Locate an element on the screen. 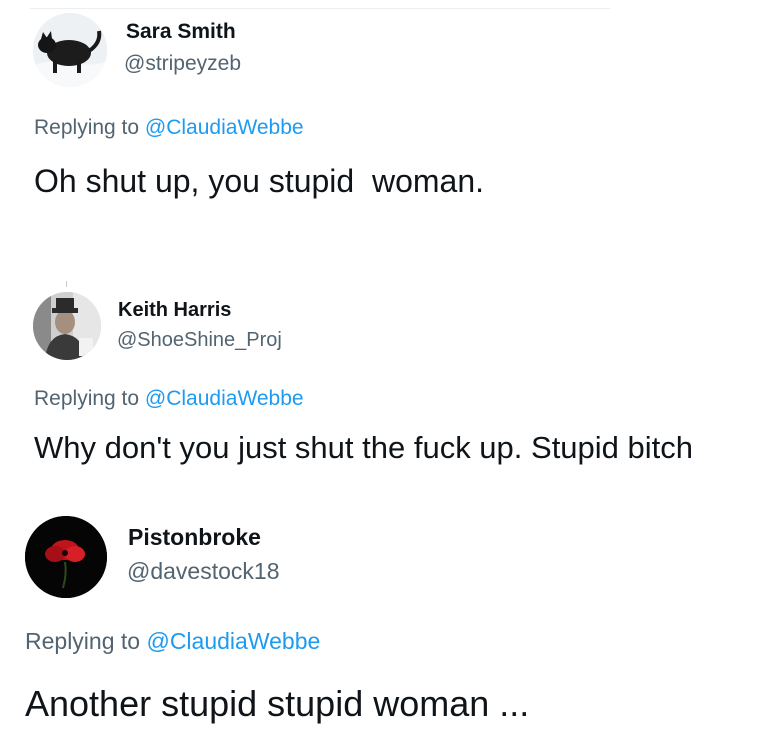 This screenshot has width=780, height=753. black-cat-in-snow-avatar is located at coordinates (70, 50).